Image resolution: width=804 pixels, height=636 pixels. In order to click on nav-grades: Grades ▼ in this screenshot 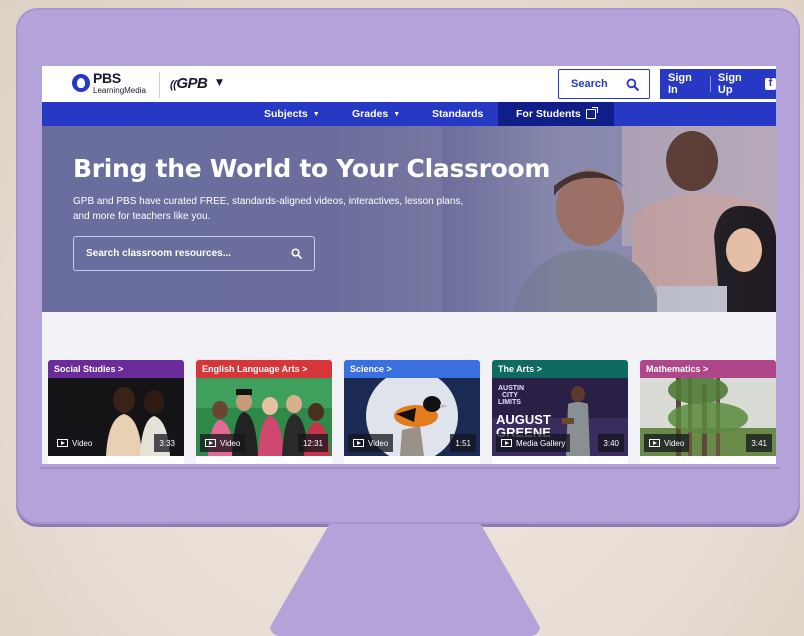, I will do `click(376, 114)`.